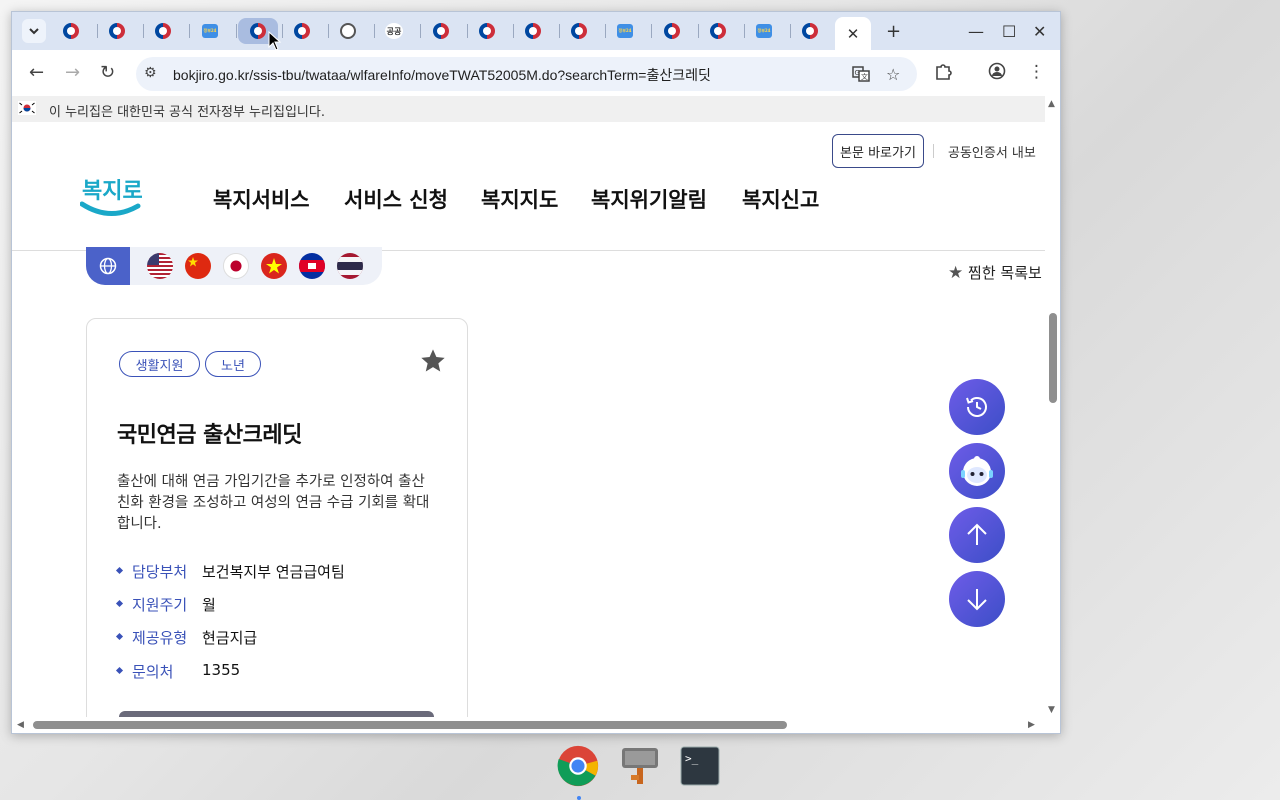  Describe the element at coordinates (160, 605) in the screenshot. I see `info-label: 지원주기` at that location.